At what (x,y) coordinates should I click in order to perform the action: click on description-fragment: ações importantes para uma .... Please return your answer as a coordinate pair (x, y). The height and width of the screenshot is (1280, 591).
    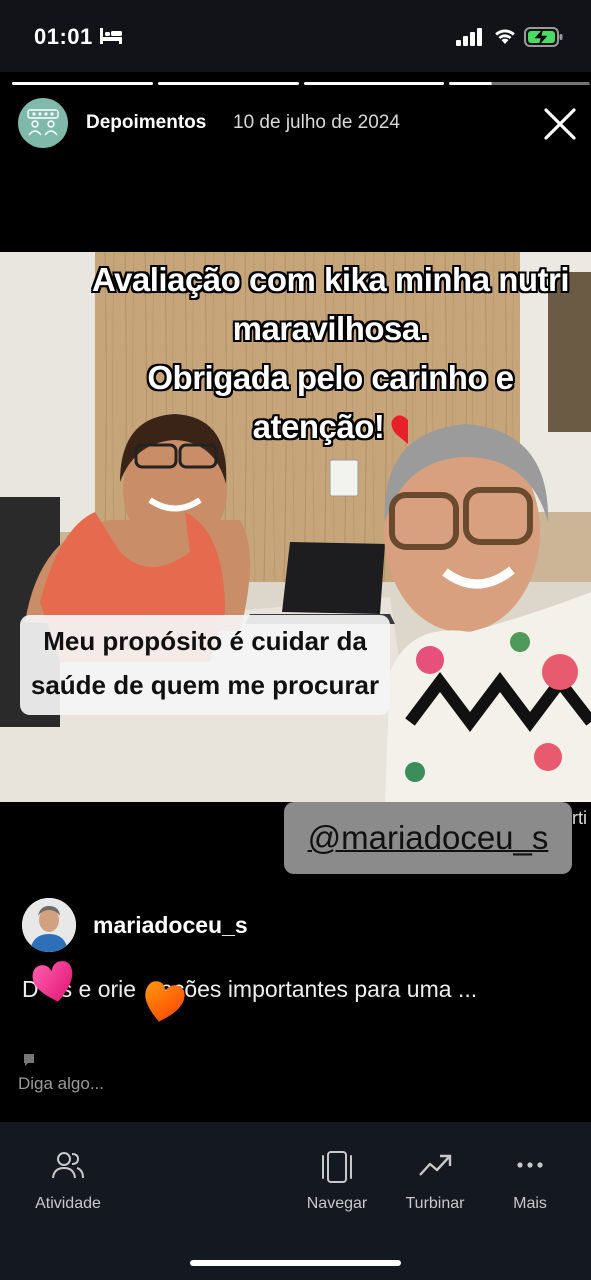
    Looking at the image, I should click on (319, 989).